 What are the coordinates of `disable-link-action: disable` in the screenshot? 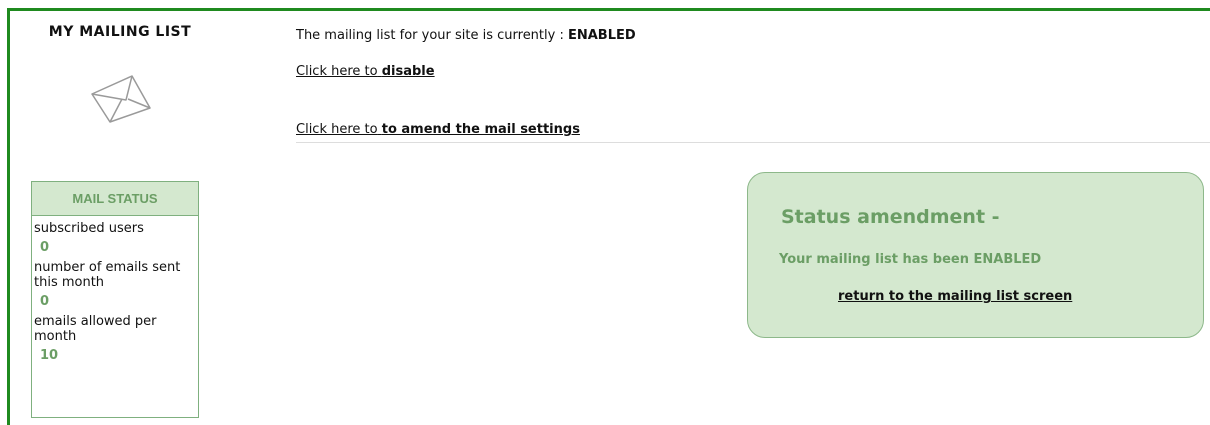 It's located at (408, 71).